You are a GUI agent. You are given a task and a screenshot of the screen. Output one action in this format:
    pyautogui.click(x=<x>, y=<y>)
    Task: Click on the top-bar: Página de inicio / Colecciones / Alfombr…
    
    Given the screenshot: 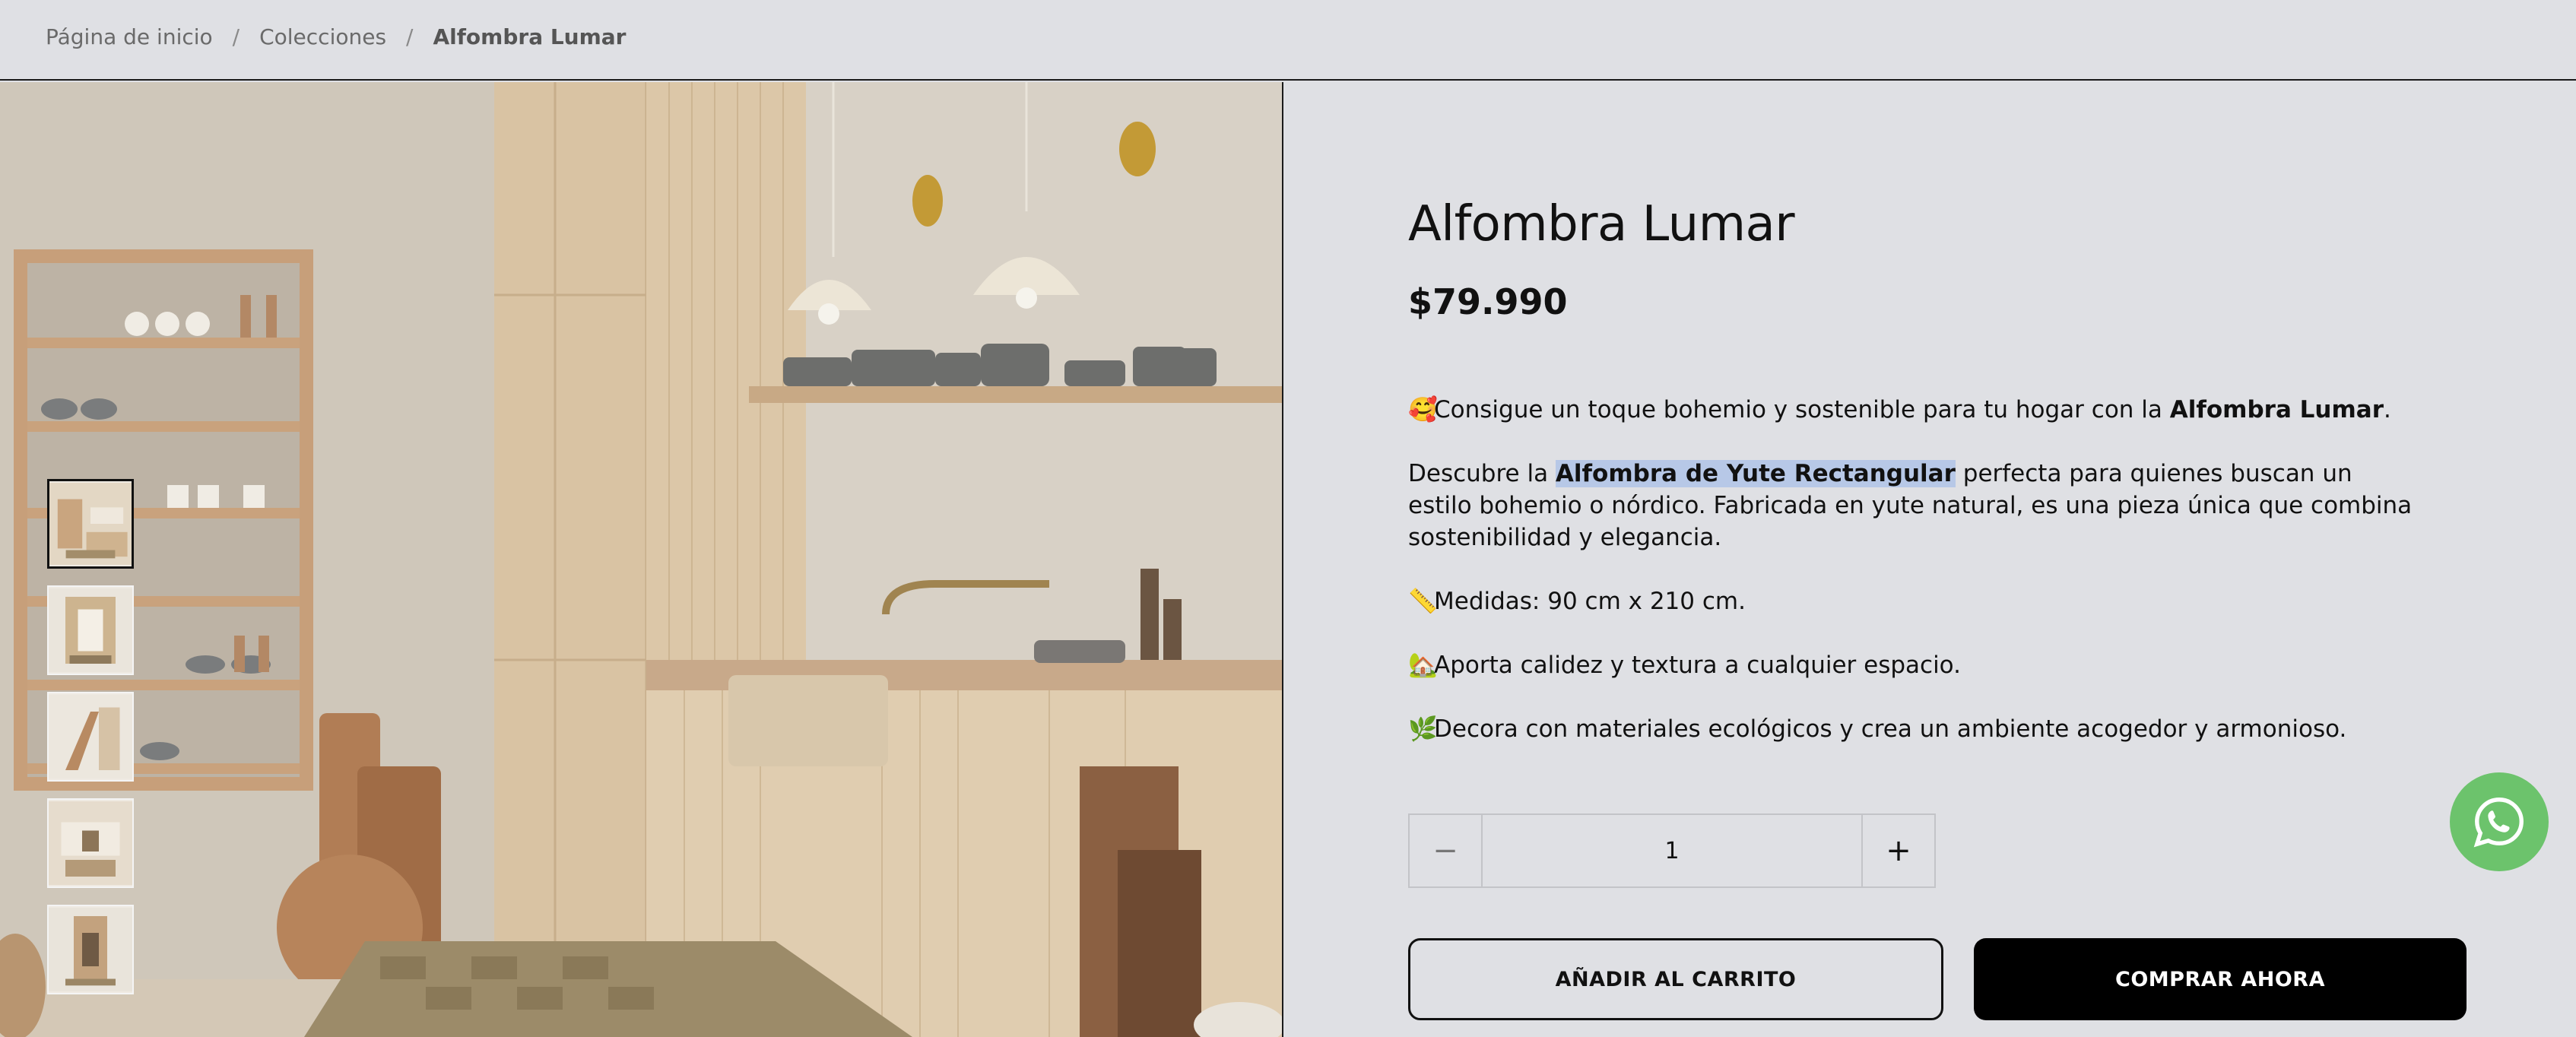 What is the action you would take?
    pyautogui.click(x=1288, y=40)
    